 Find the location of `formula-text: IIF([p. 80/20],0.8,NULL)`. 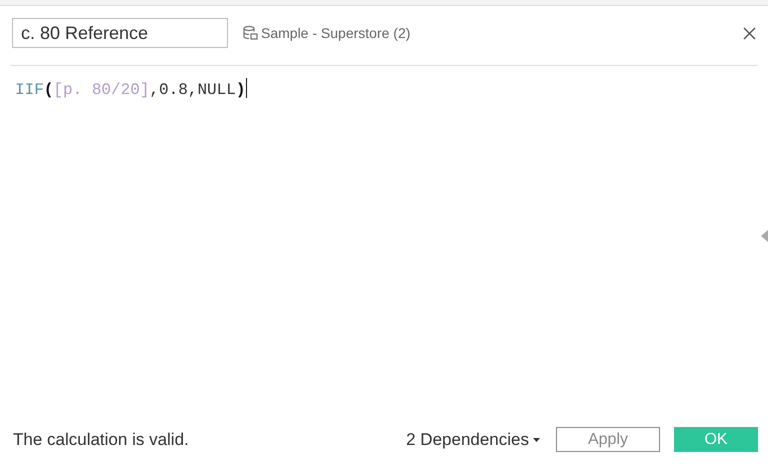

formula-text: IIF([p. 80/20],0.8,NULL) is located at coordinates (131, 88).